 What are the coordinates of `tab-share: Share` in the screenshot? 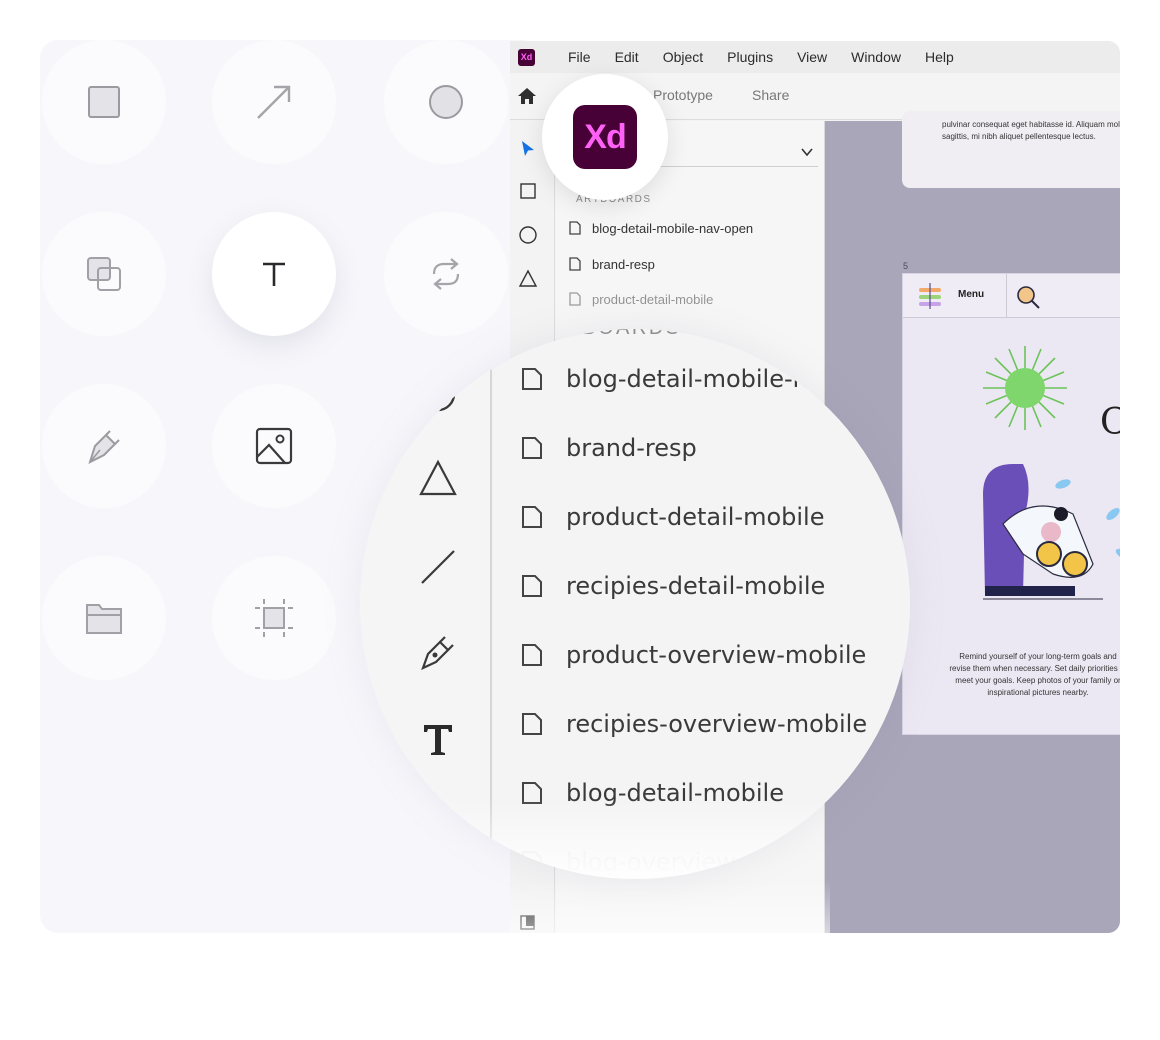 It's located at (770, 95).